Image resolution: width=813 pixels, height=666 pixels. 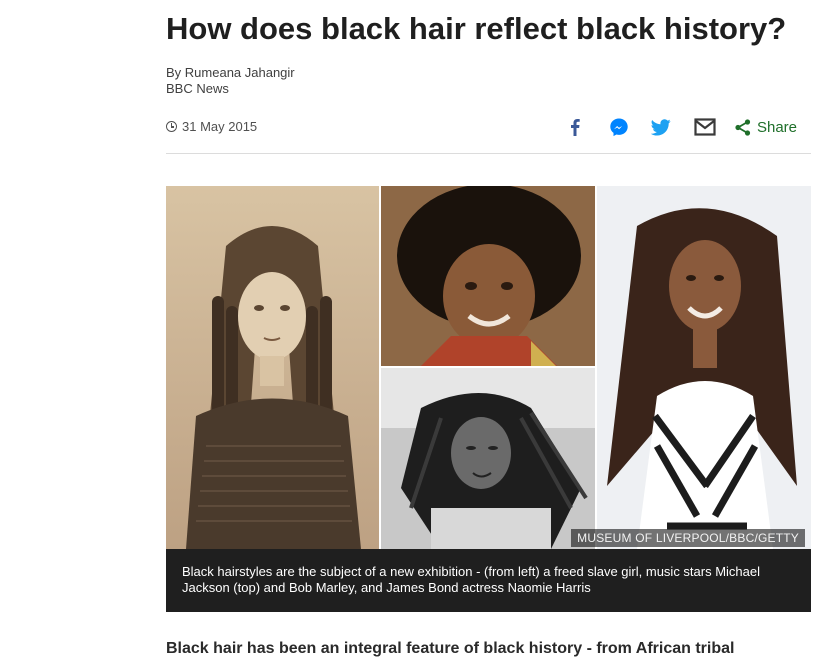 I want to click on messenger-share-button, so click(x=619, y=127).